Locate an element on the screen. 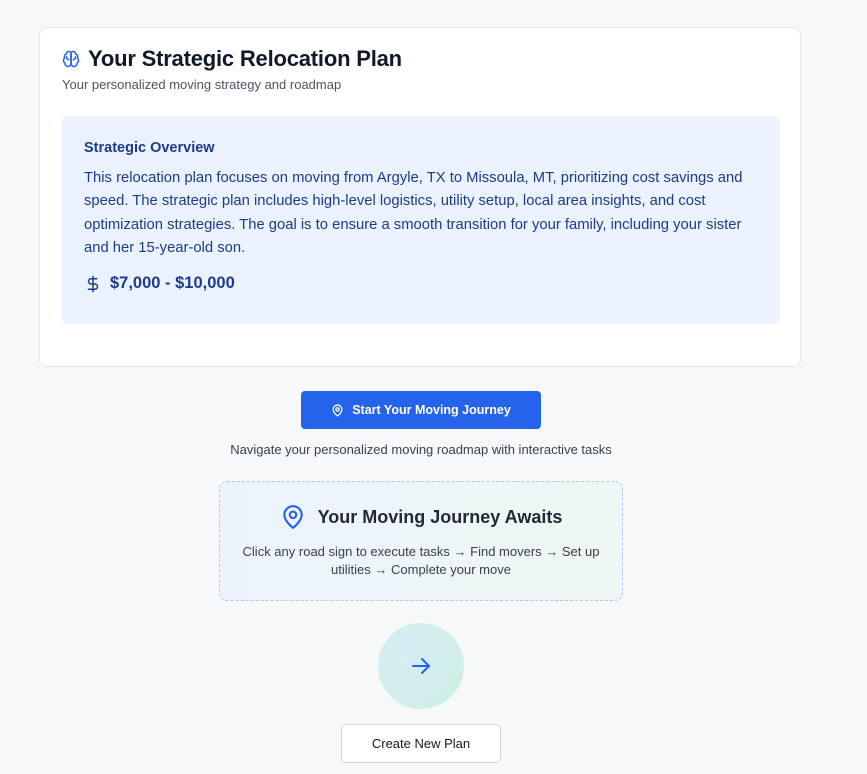 The image size is (867, 774). budget-value: $7,000 - $10,000 is located at coordinates (172, 283).